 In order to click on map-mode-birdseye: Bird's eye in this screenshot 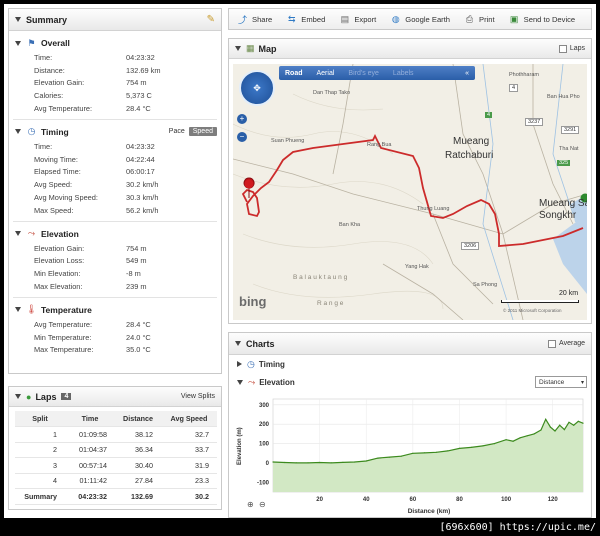, I will do `click(363, 73)`.